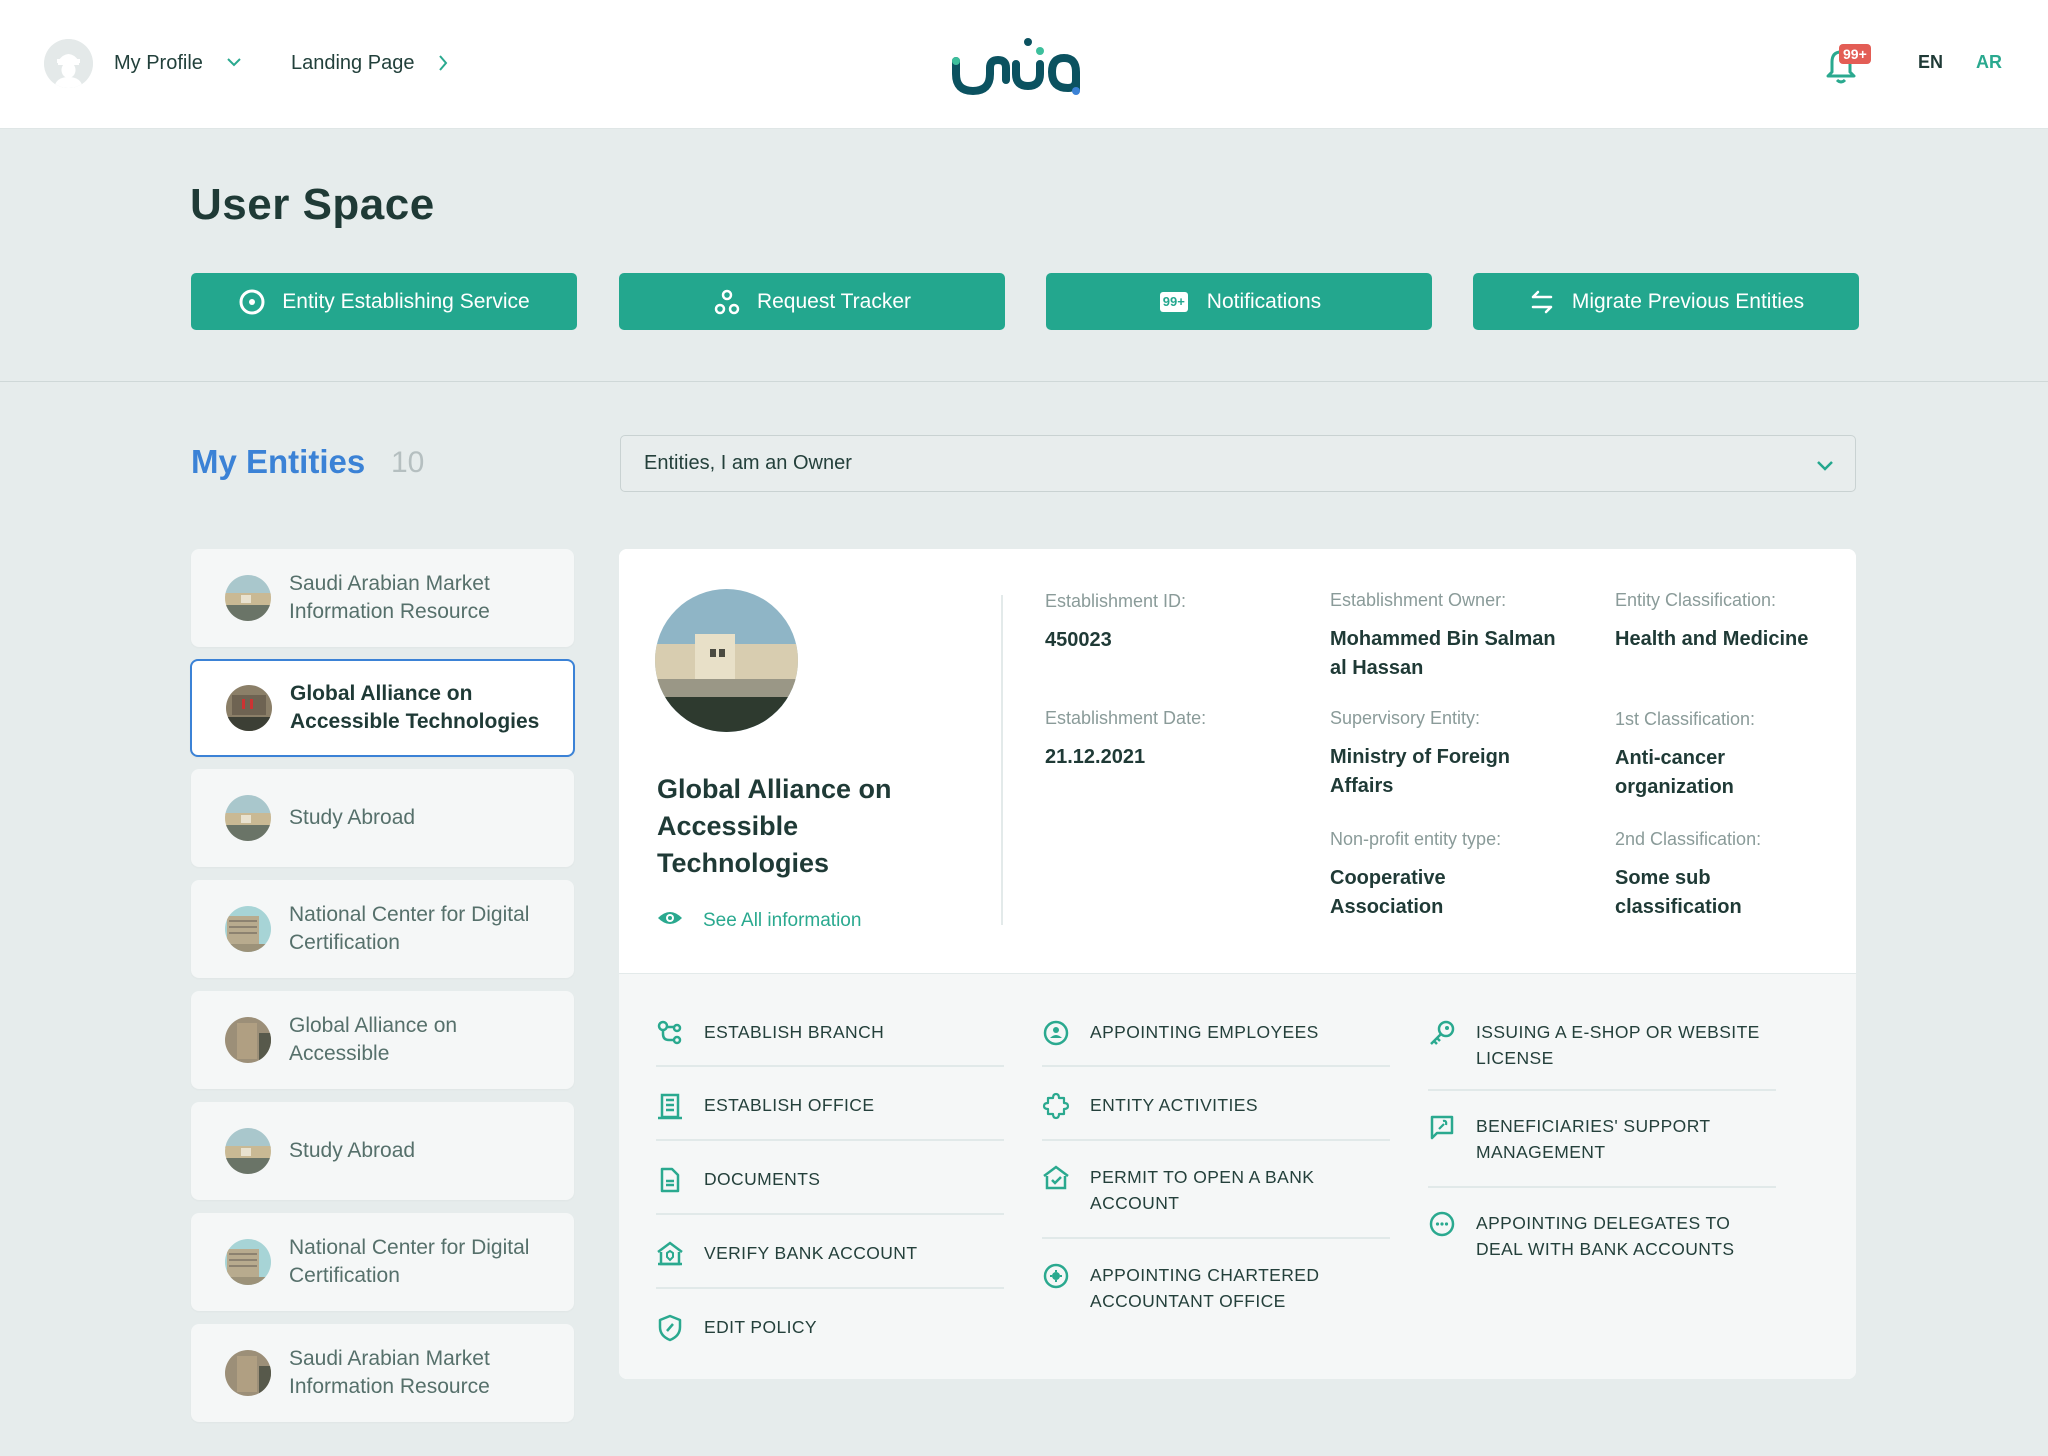 The width and height of the screenshot is (2048, 1456). Describe the element at coordinates (1442, 1224) in the screenshot. I see `more-circle-icon` at that location.